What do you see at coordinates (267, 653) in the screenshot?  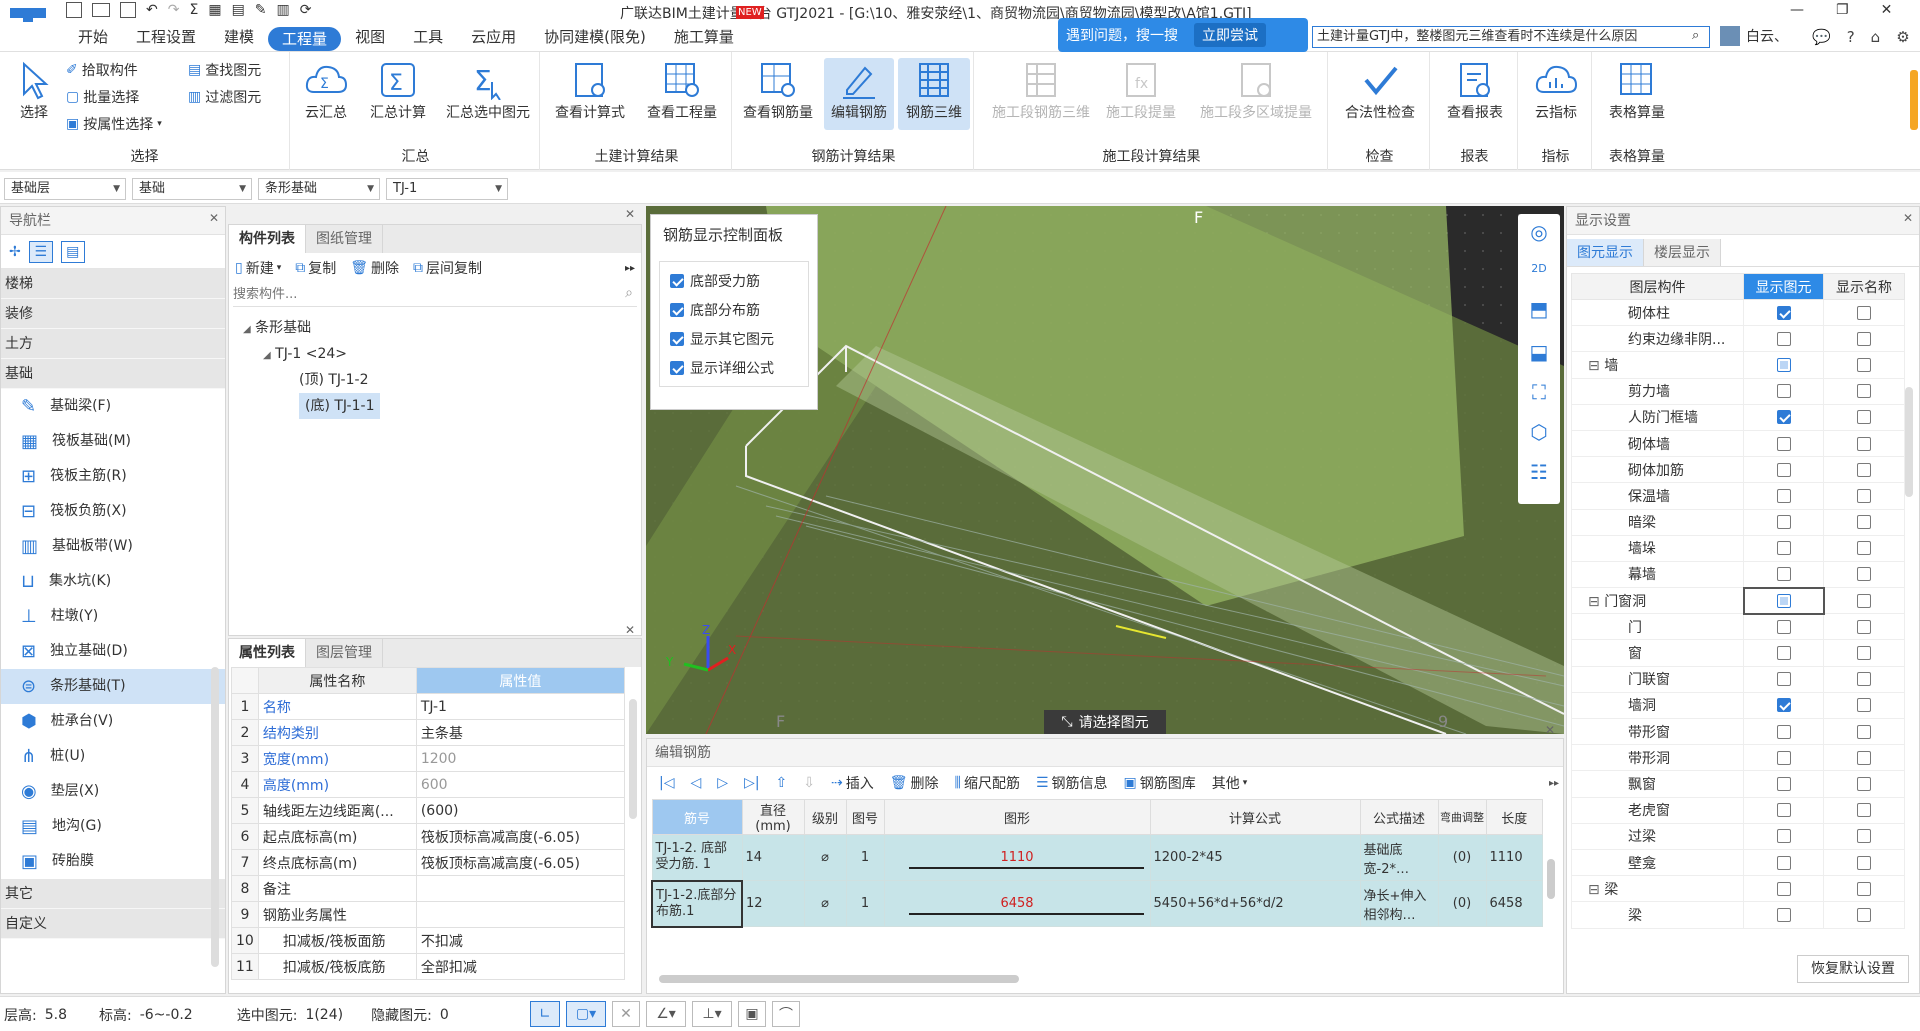 I see `tab-property-list: 属性列表` at bounding box center [267, 653].